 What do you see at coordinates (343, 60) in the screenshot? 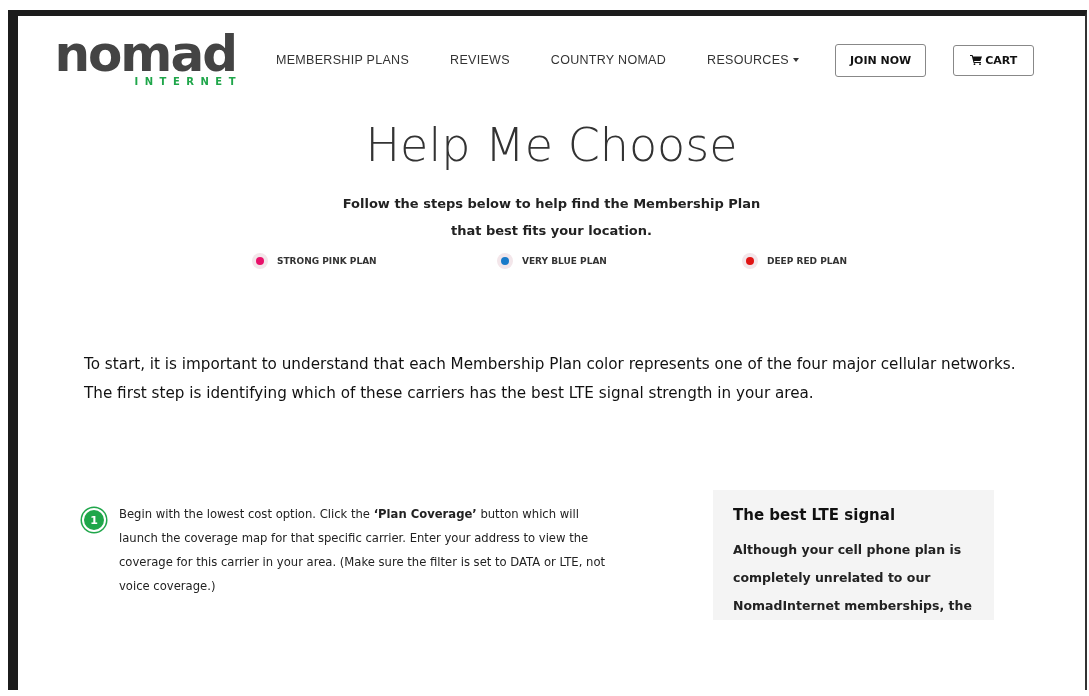
I see `nav-link: MEMBERSHIP PLANS` at bounding box center [343, 60].